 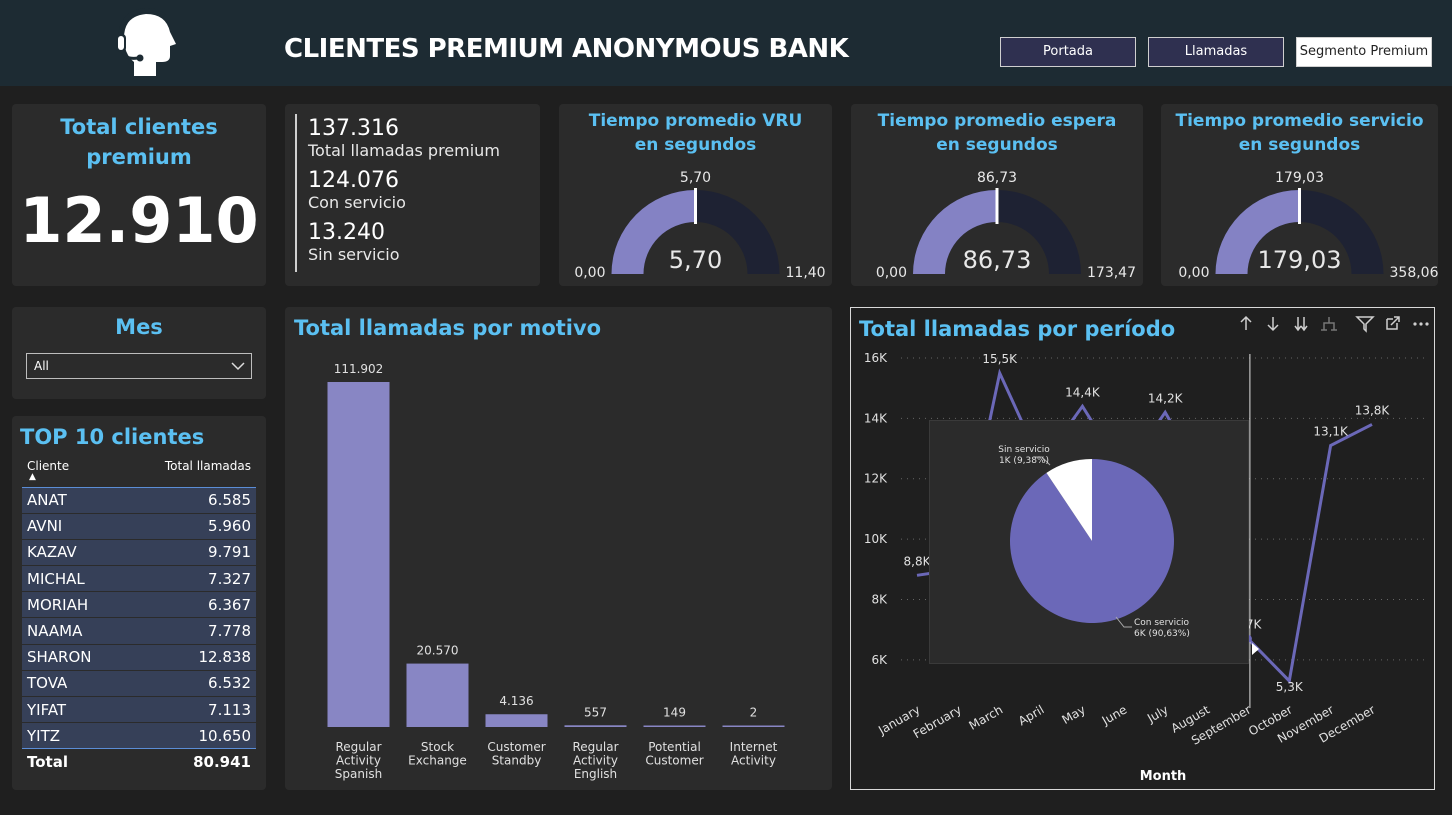 I want to click on x-tick-label: English, so click(x=595, y=774).